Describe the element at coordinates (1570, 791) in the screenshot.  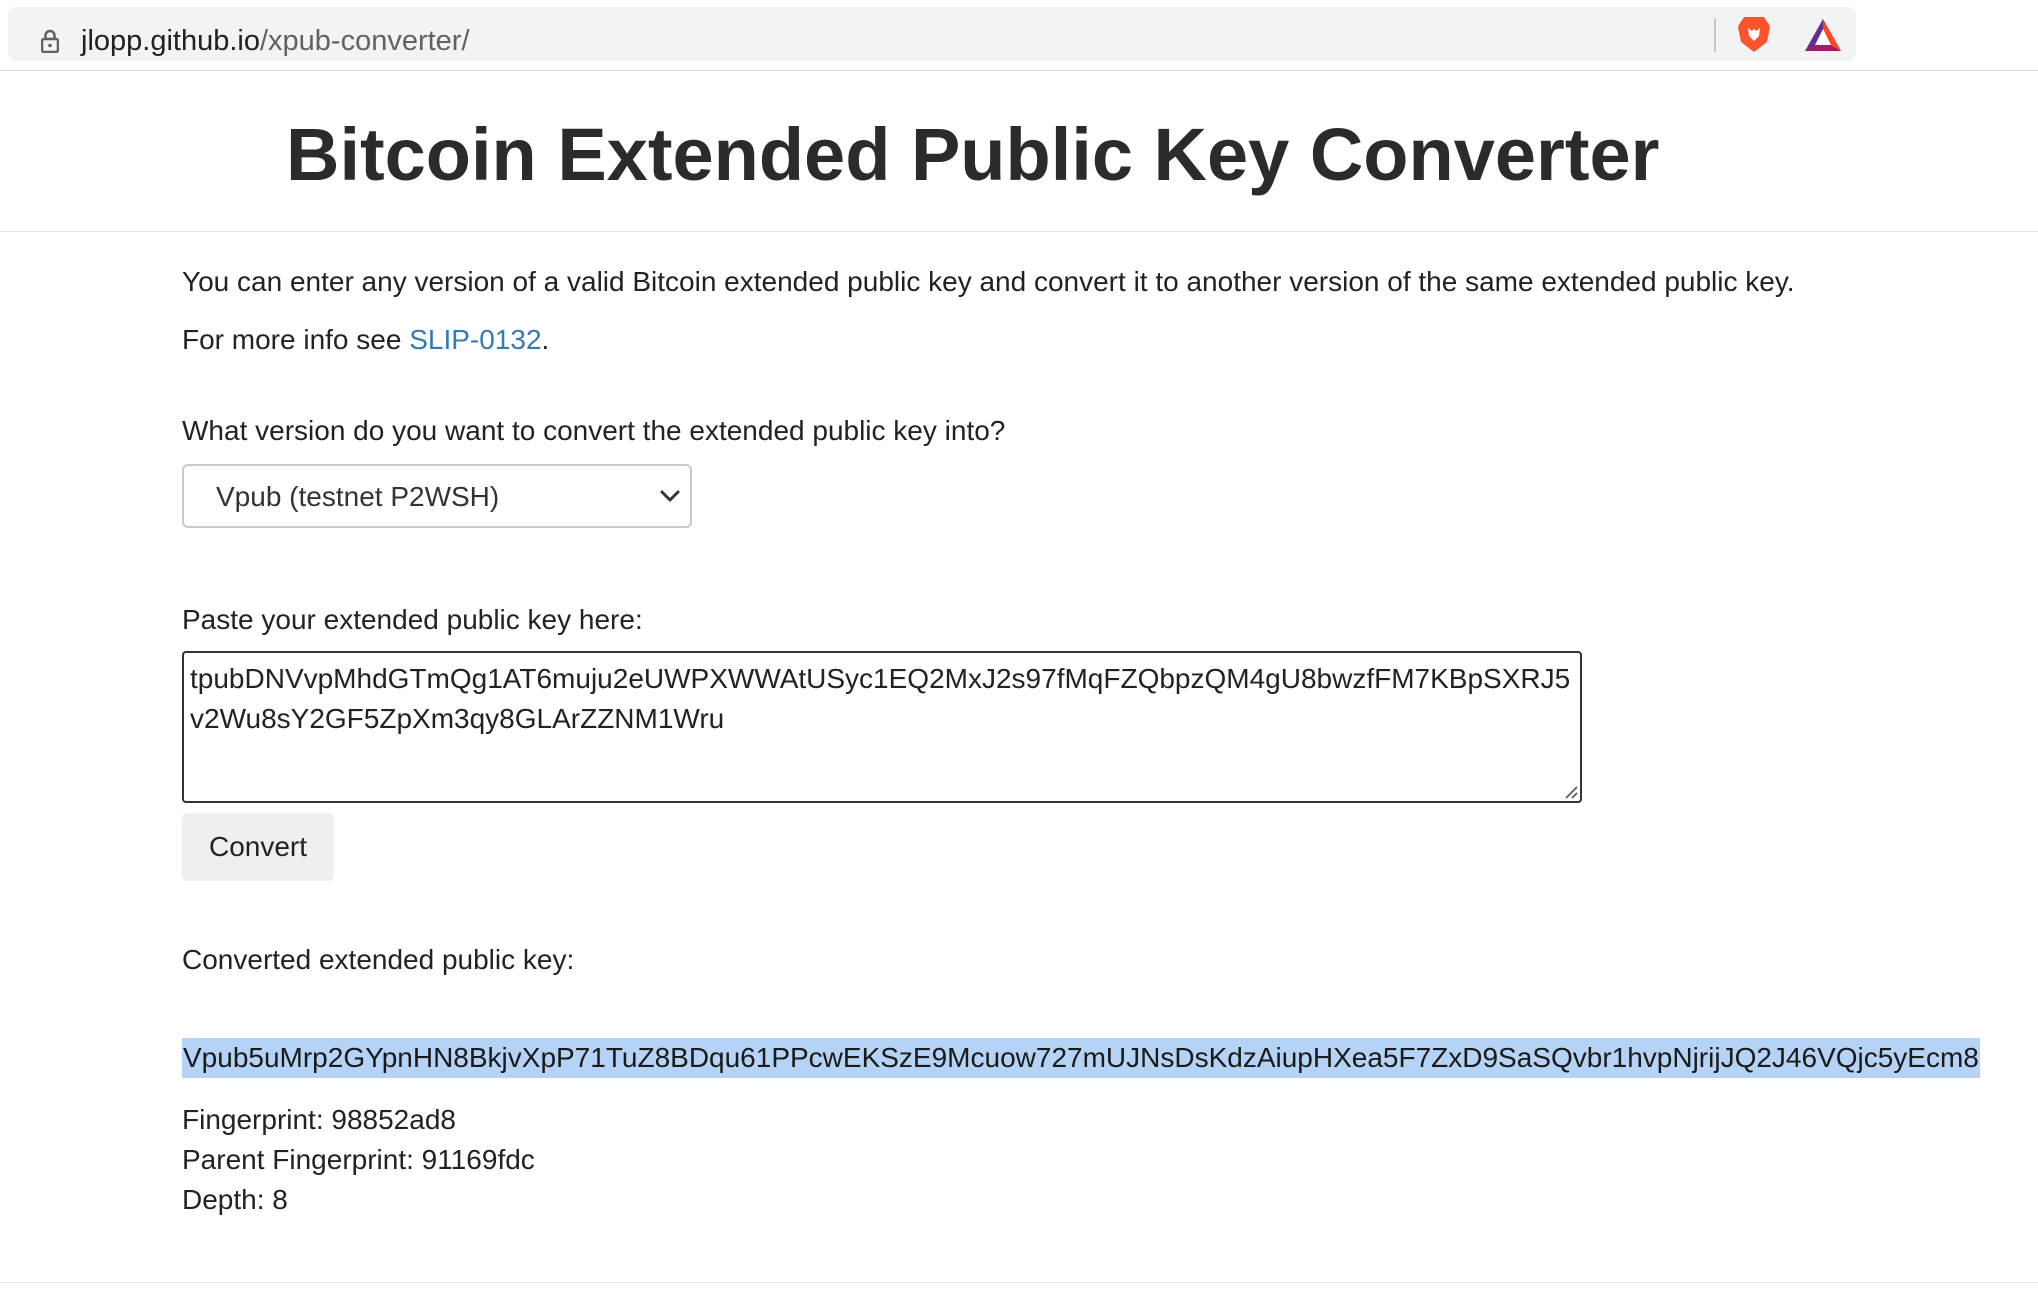
I see `resize-grip-icon` at that location.